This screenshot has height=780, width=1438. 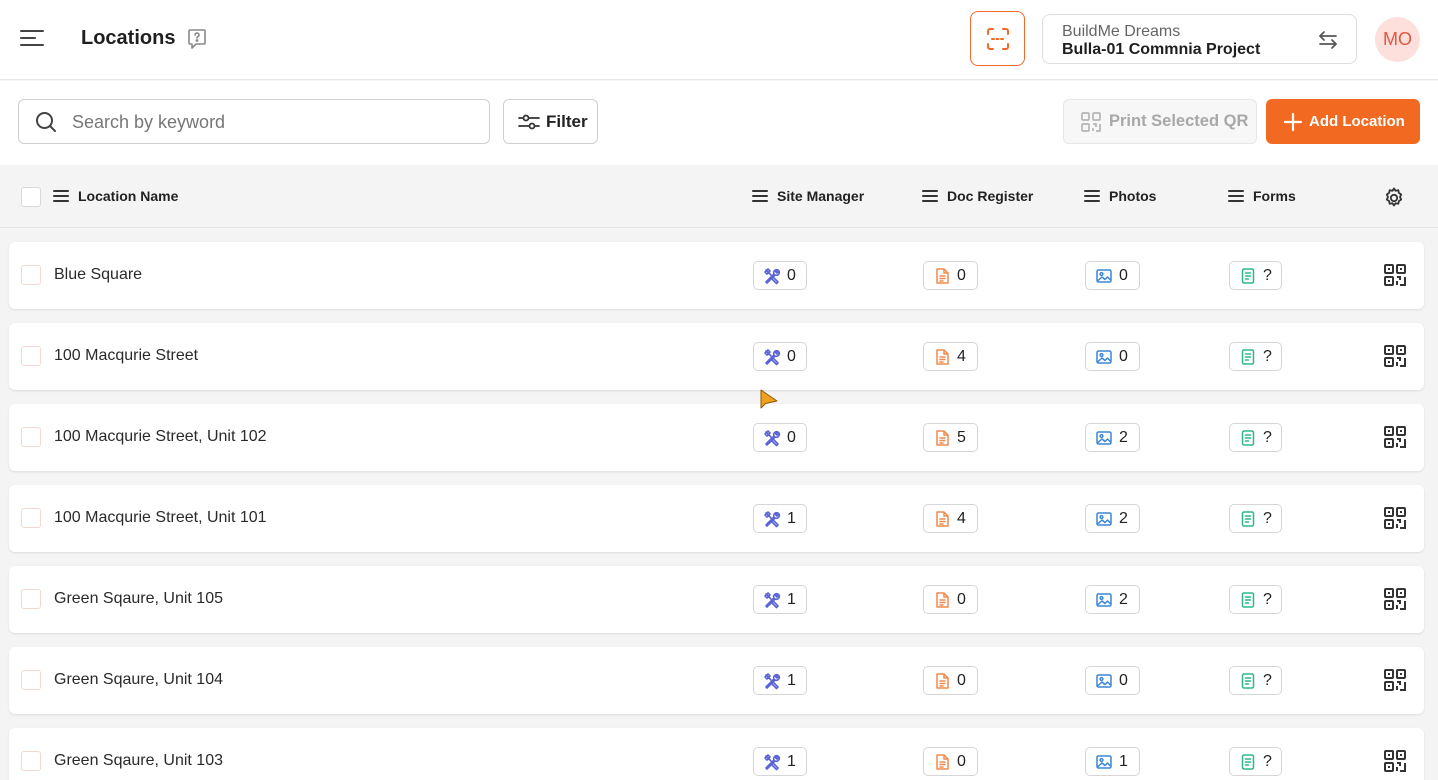 I want to click on avatar: MO, so click(x=1397, y=39).